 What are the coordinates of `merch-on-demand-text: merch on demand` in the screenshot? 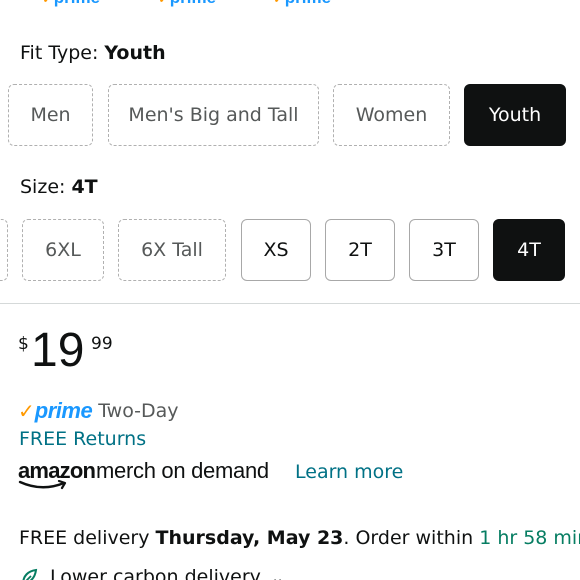 It's located at (182, 470).